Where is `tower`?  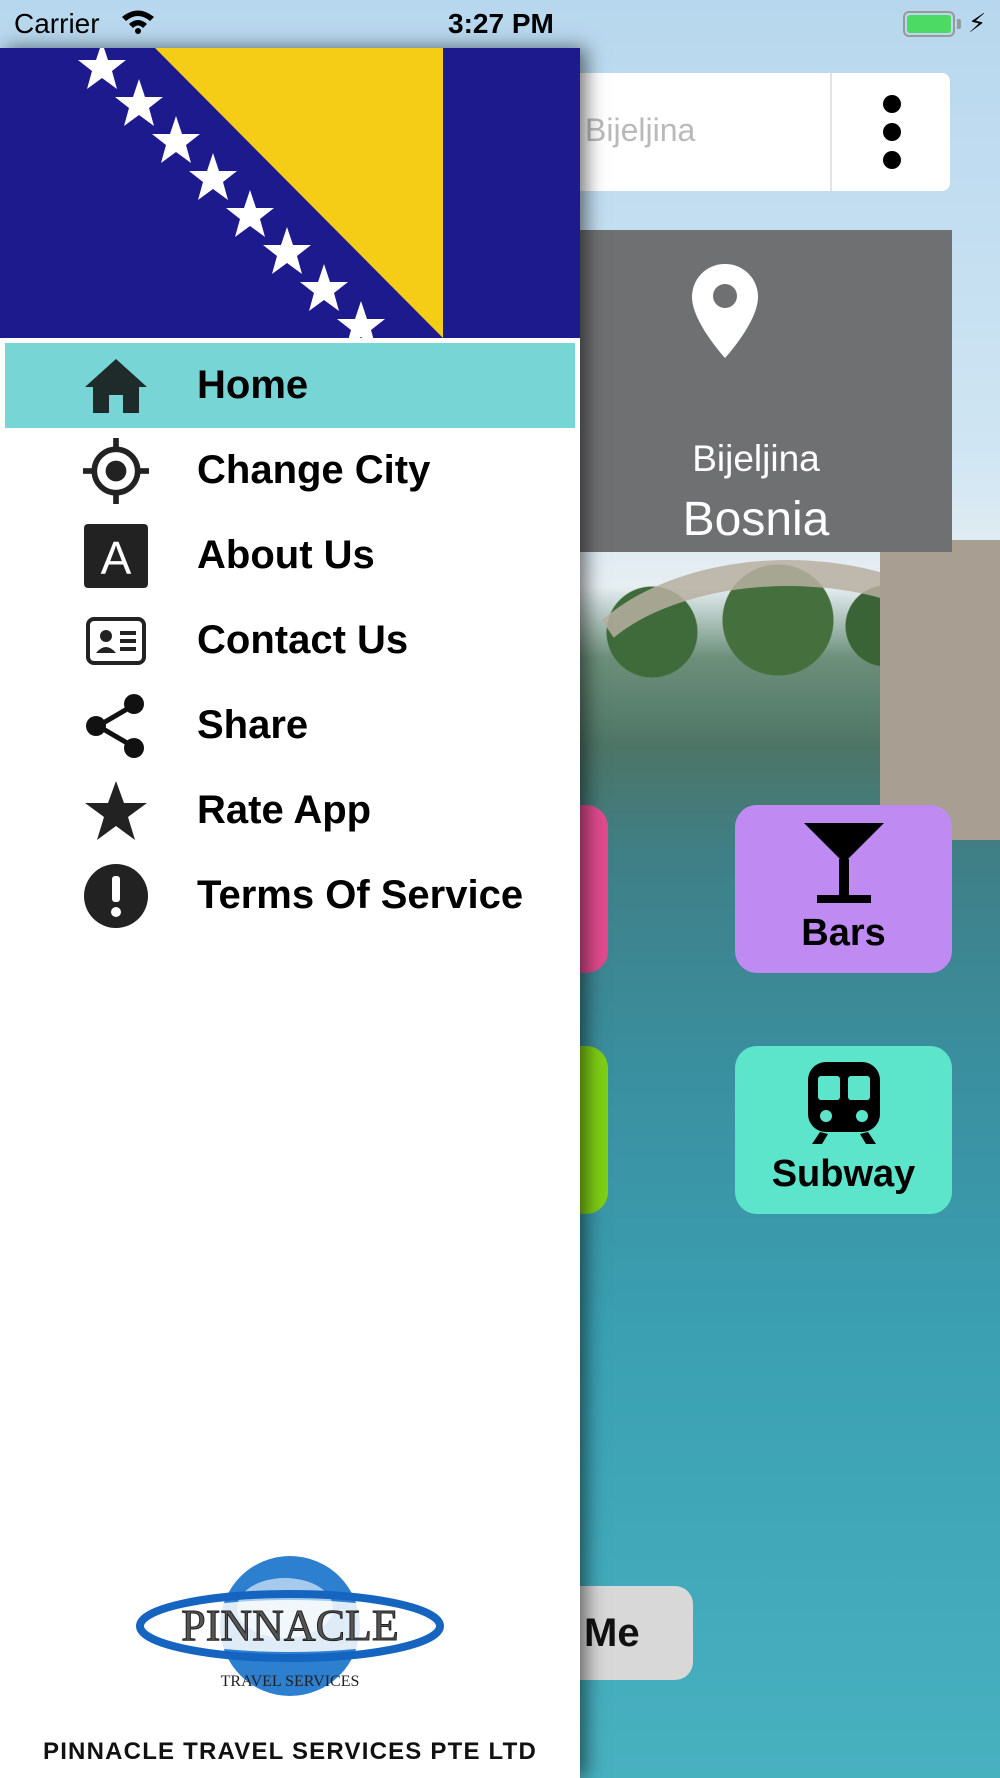
tower is located at coordinates (940, 690).